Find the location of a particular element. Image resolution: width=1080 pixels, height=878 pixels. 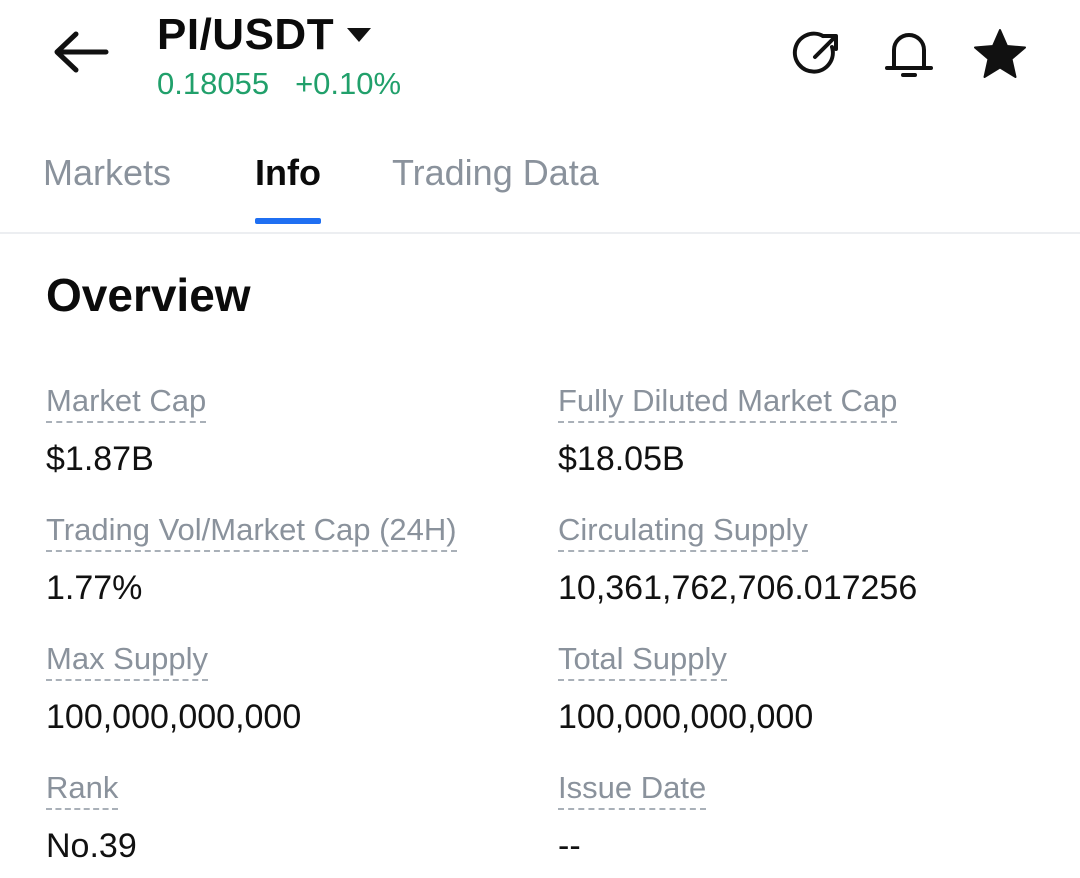

share-icon is located at coordinates (818, 56).